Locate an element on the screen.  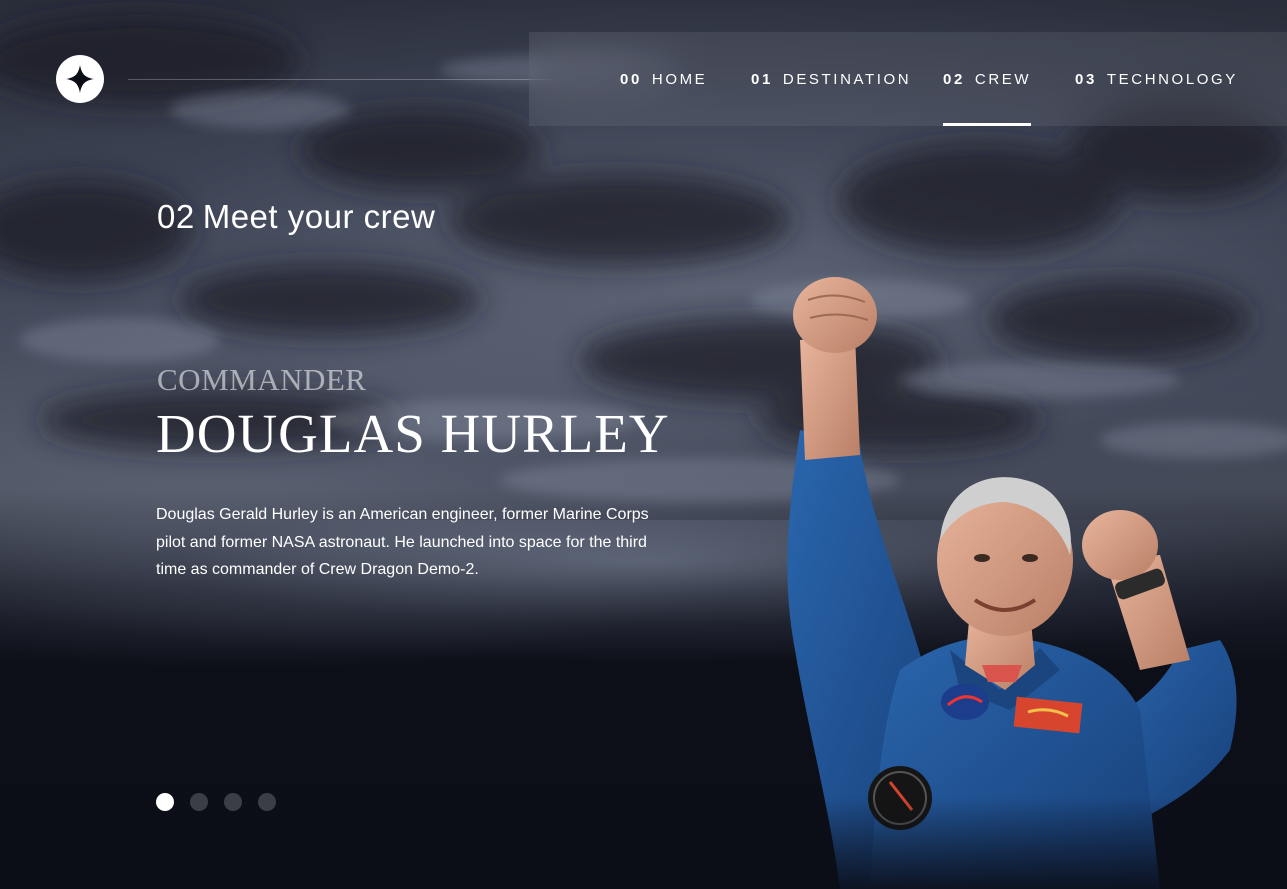
nav-item-technology: 03 TECHNOLOGY is located at coordinates (1156, 79).